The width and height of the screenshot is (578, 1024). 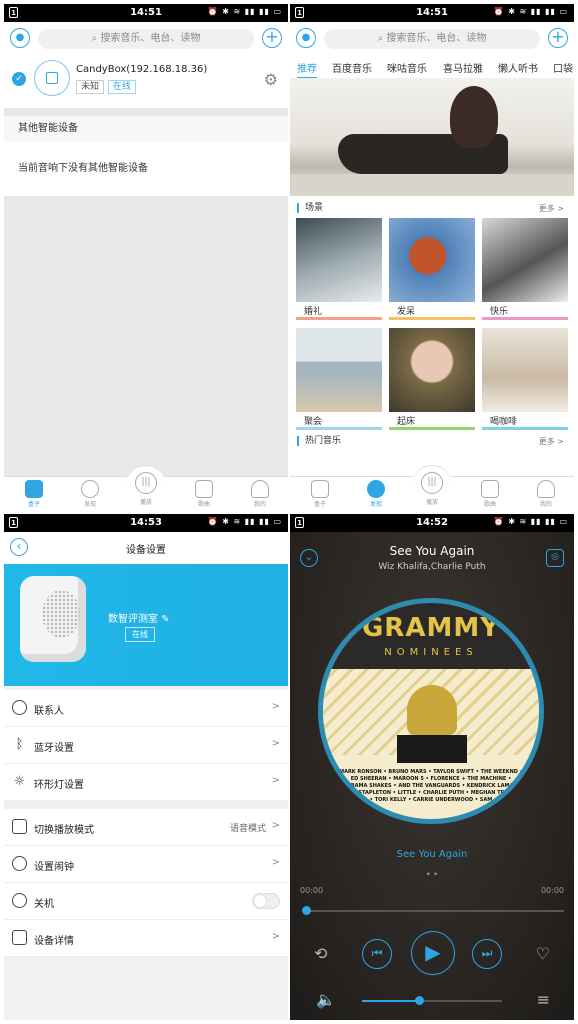 I want to click on tab-recommend: 推荐, so click(x=307, y=69).